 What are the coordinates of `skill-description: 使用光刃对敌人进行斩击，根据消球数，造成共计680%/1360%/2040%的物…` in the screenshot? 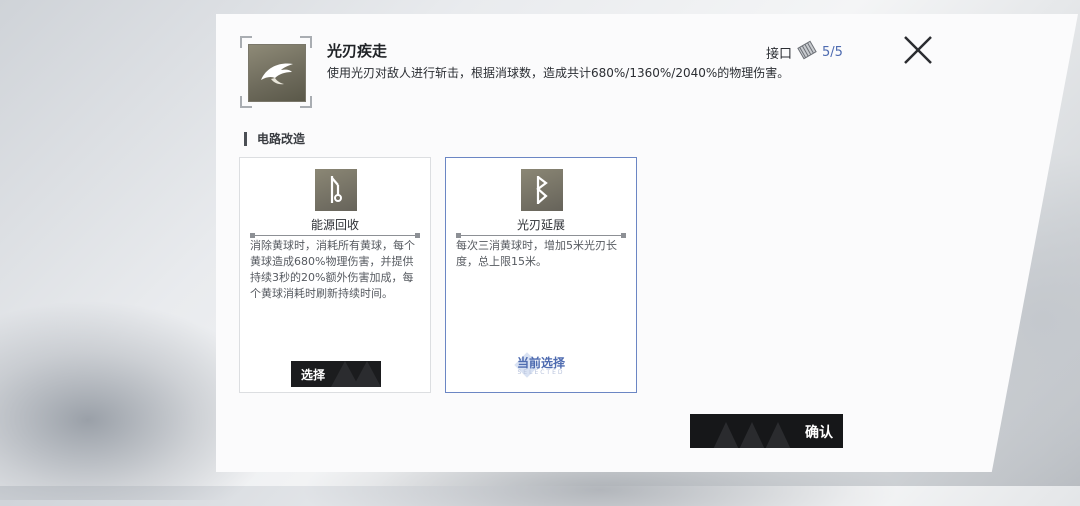 It's located at (558, 73).